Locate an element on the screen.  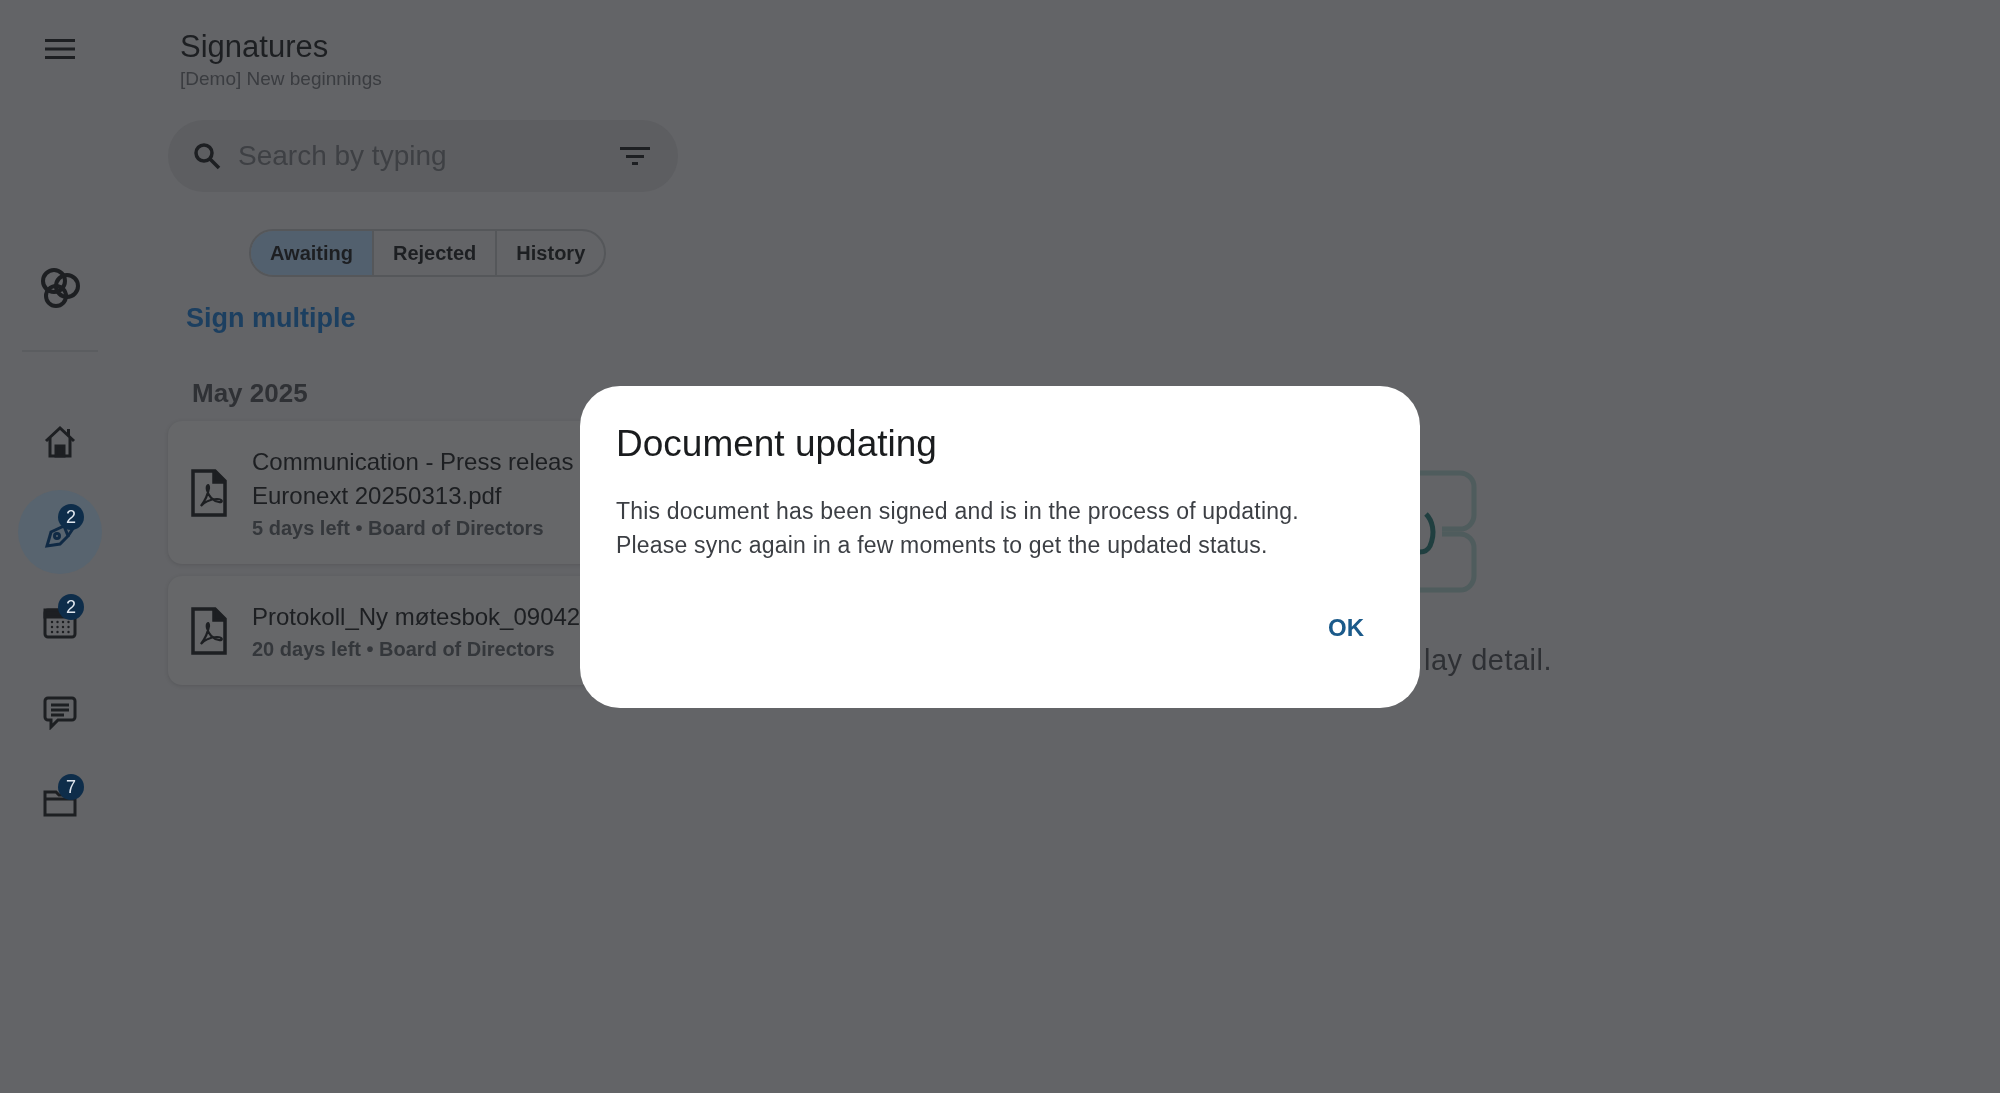
chat-icon is located at coordinates (60, 712).